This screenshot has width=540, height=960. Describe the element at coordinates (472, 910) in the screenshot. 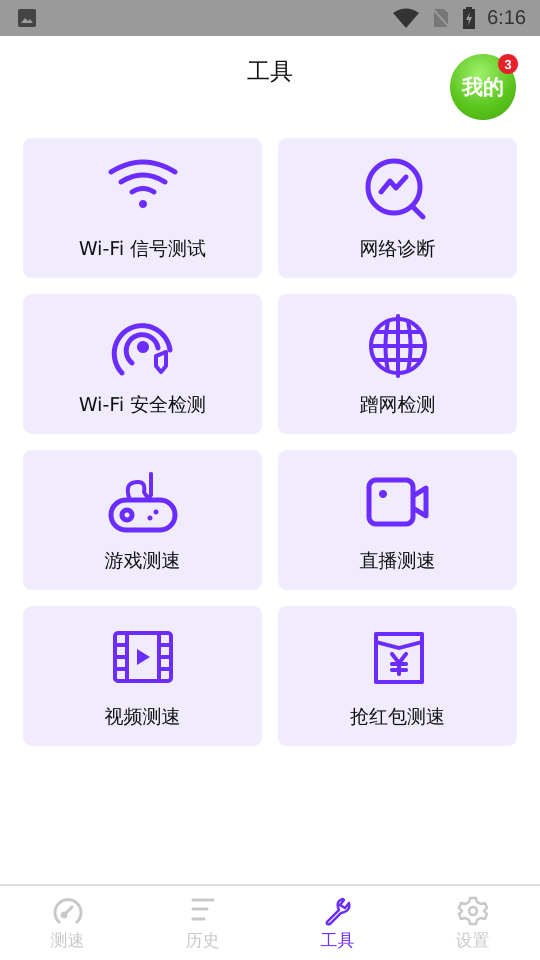

I see `settings-icon` at that location.